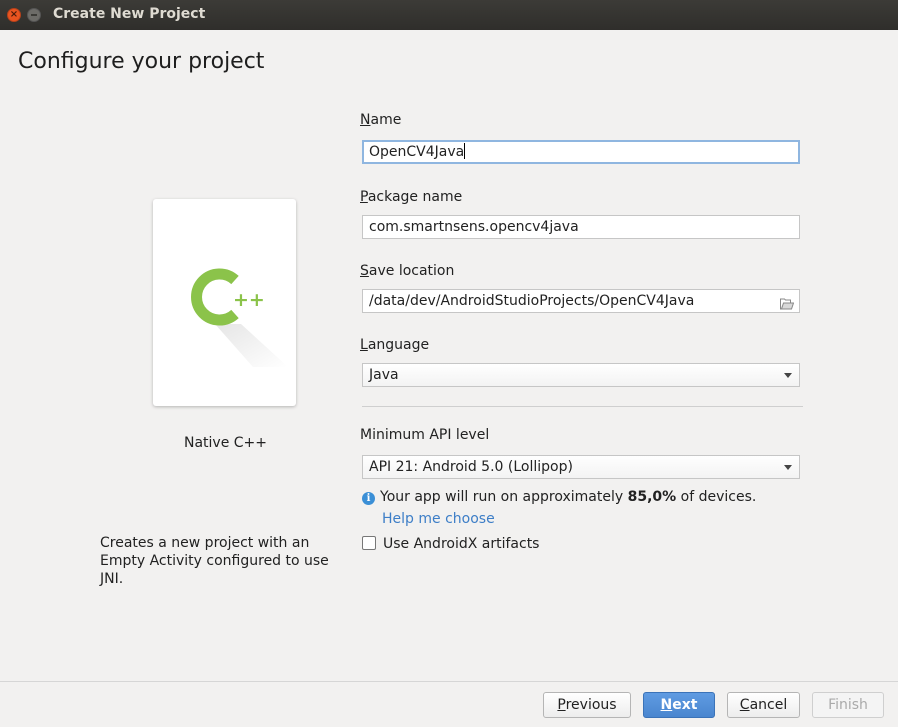 This screenshot has width=898, height=727. I want to click on name-field-value: OpenCV4Java, so click(417, 152).